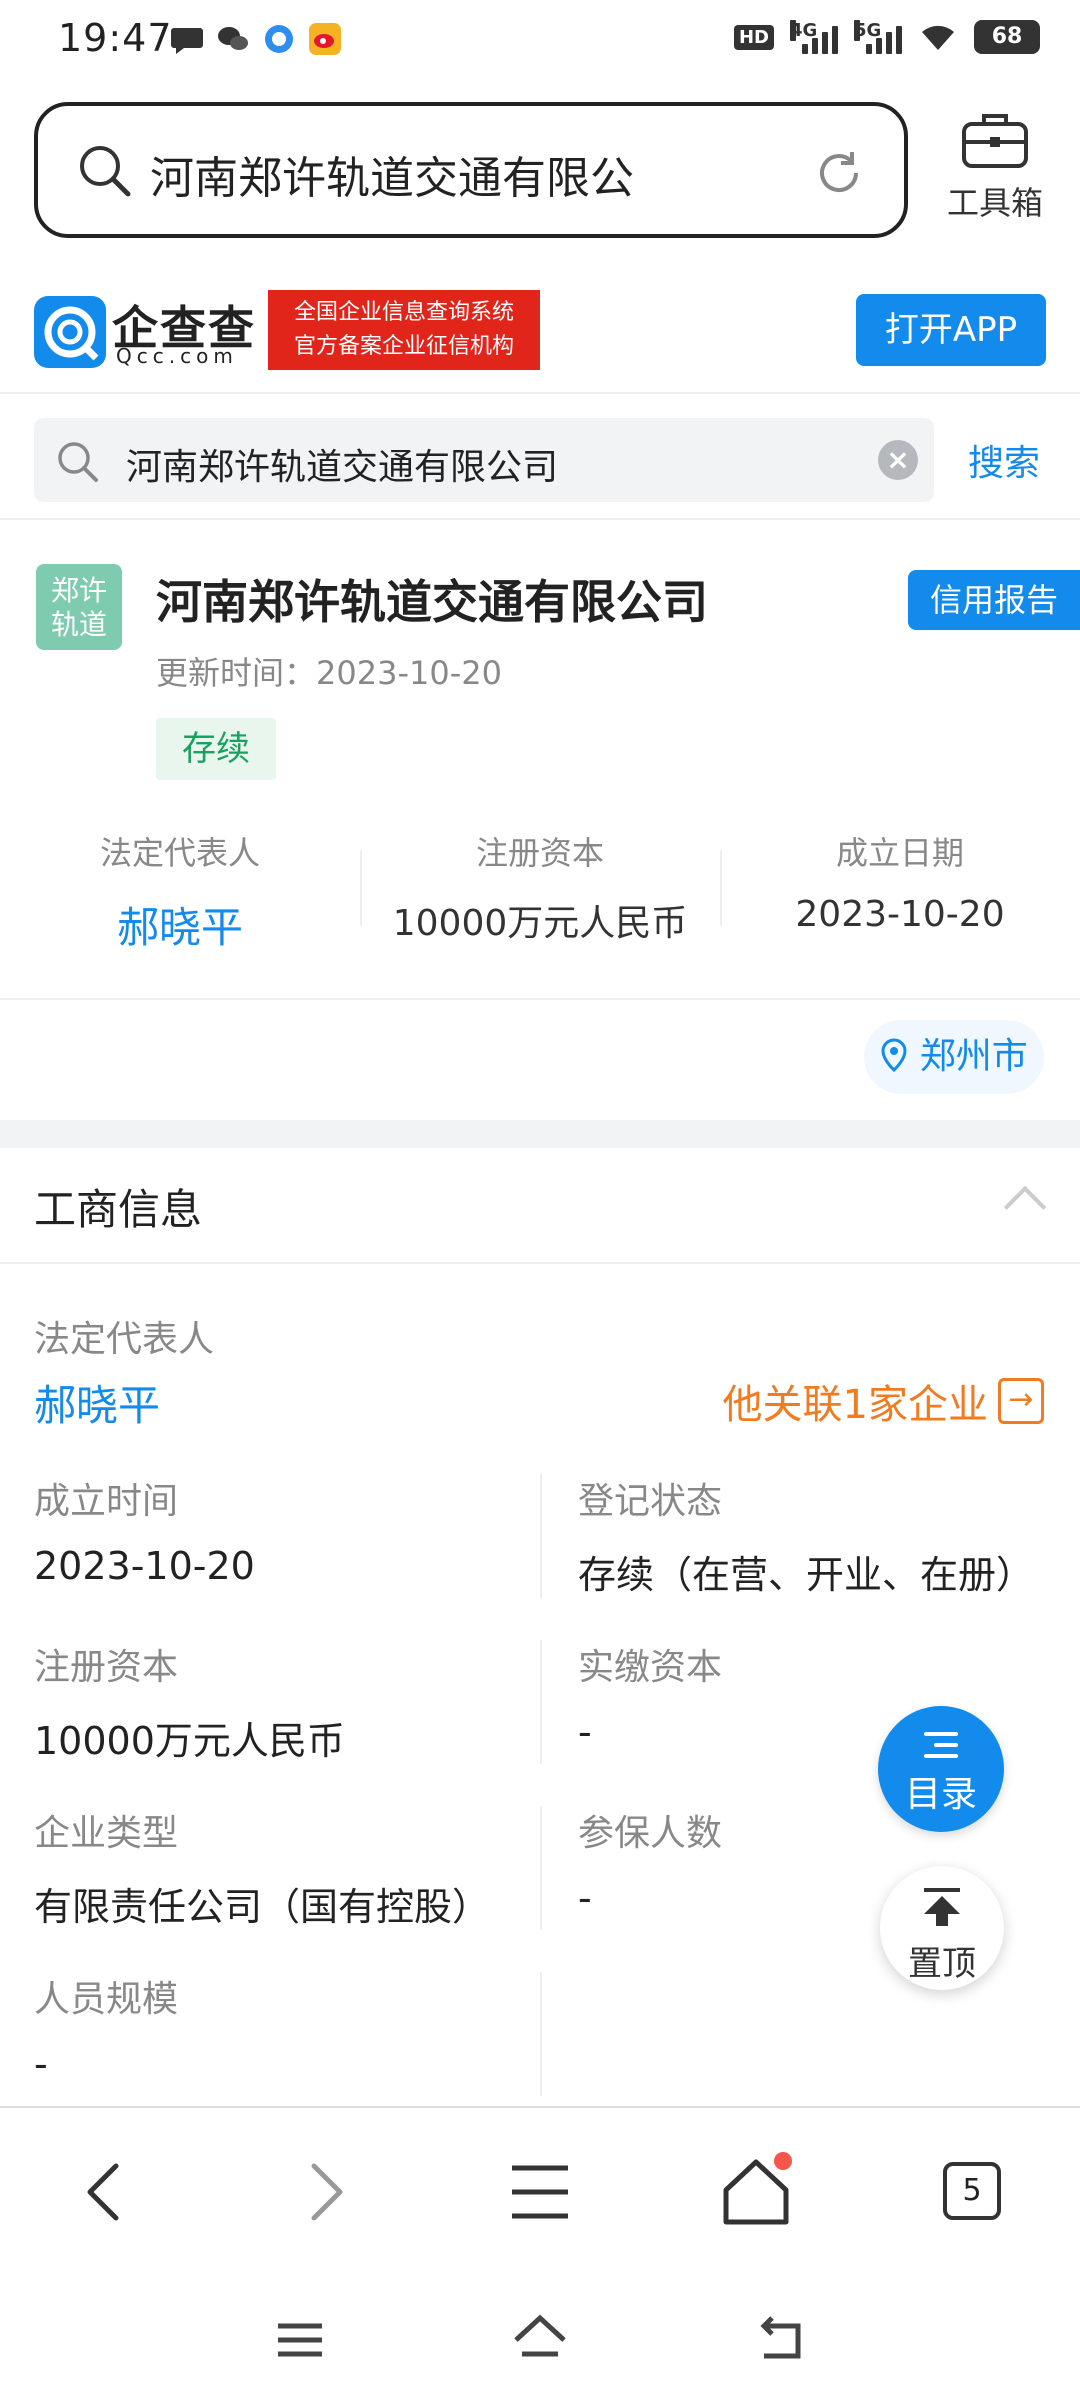 This screenshot has height=2400, width=1080. I want to click on location-icon, so click(894, 1055).